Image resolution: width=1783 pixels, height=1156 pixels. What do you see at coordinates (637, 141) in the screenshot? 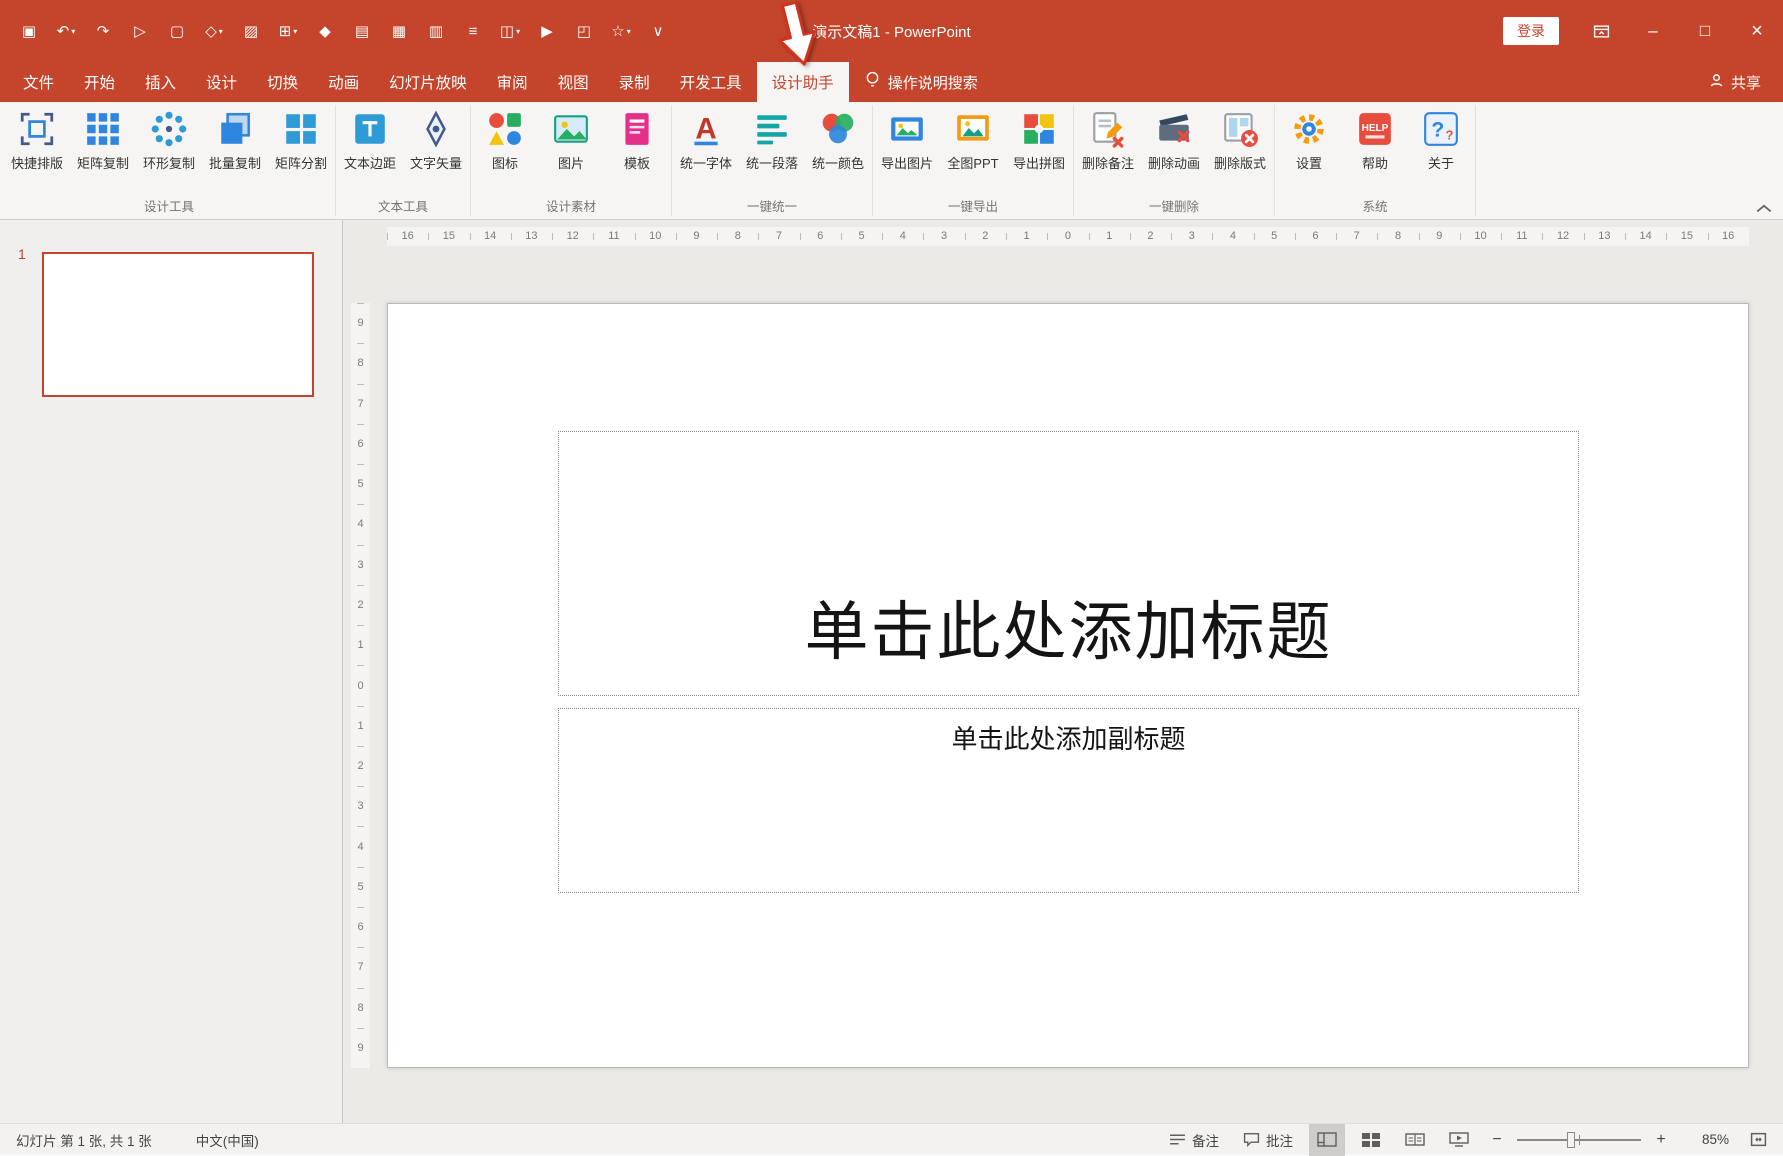
I see `ribbon-button-template: 模板` at bounding box center [637, 141].